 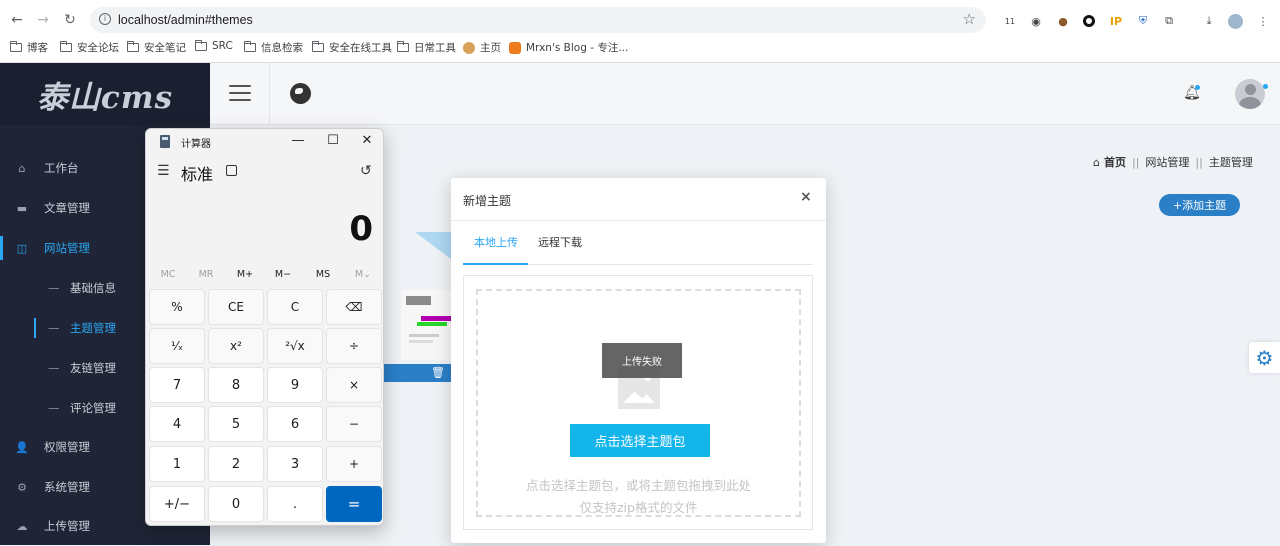 What do you see at coordinates (560, 242) in the screenshot?
I see `tab-remote-download: 远程下载` at bounding box center [560, 242].